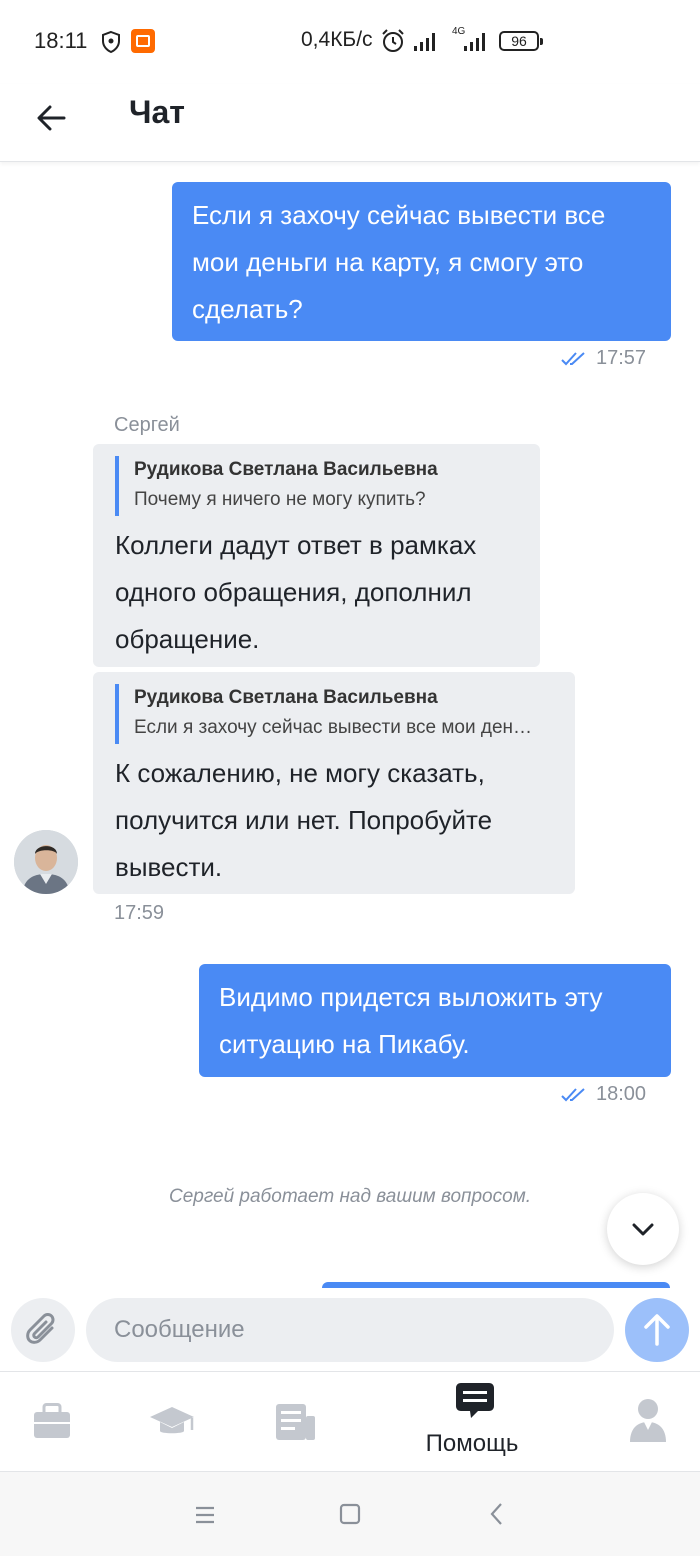 The width and height of the screenshot is (700, 1556). What do you see at coordinates (472, 1422) in the screenshot?
I see `tab-help: Помощь` at bounding box center [472, 1422].